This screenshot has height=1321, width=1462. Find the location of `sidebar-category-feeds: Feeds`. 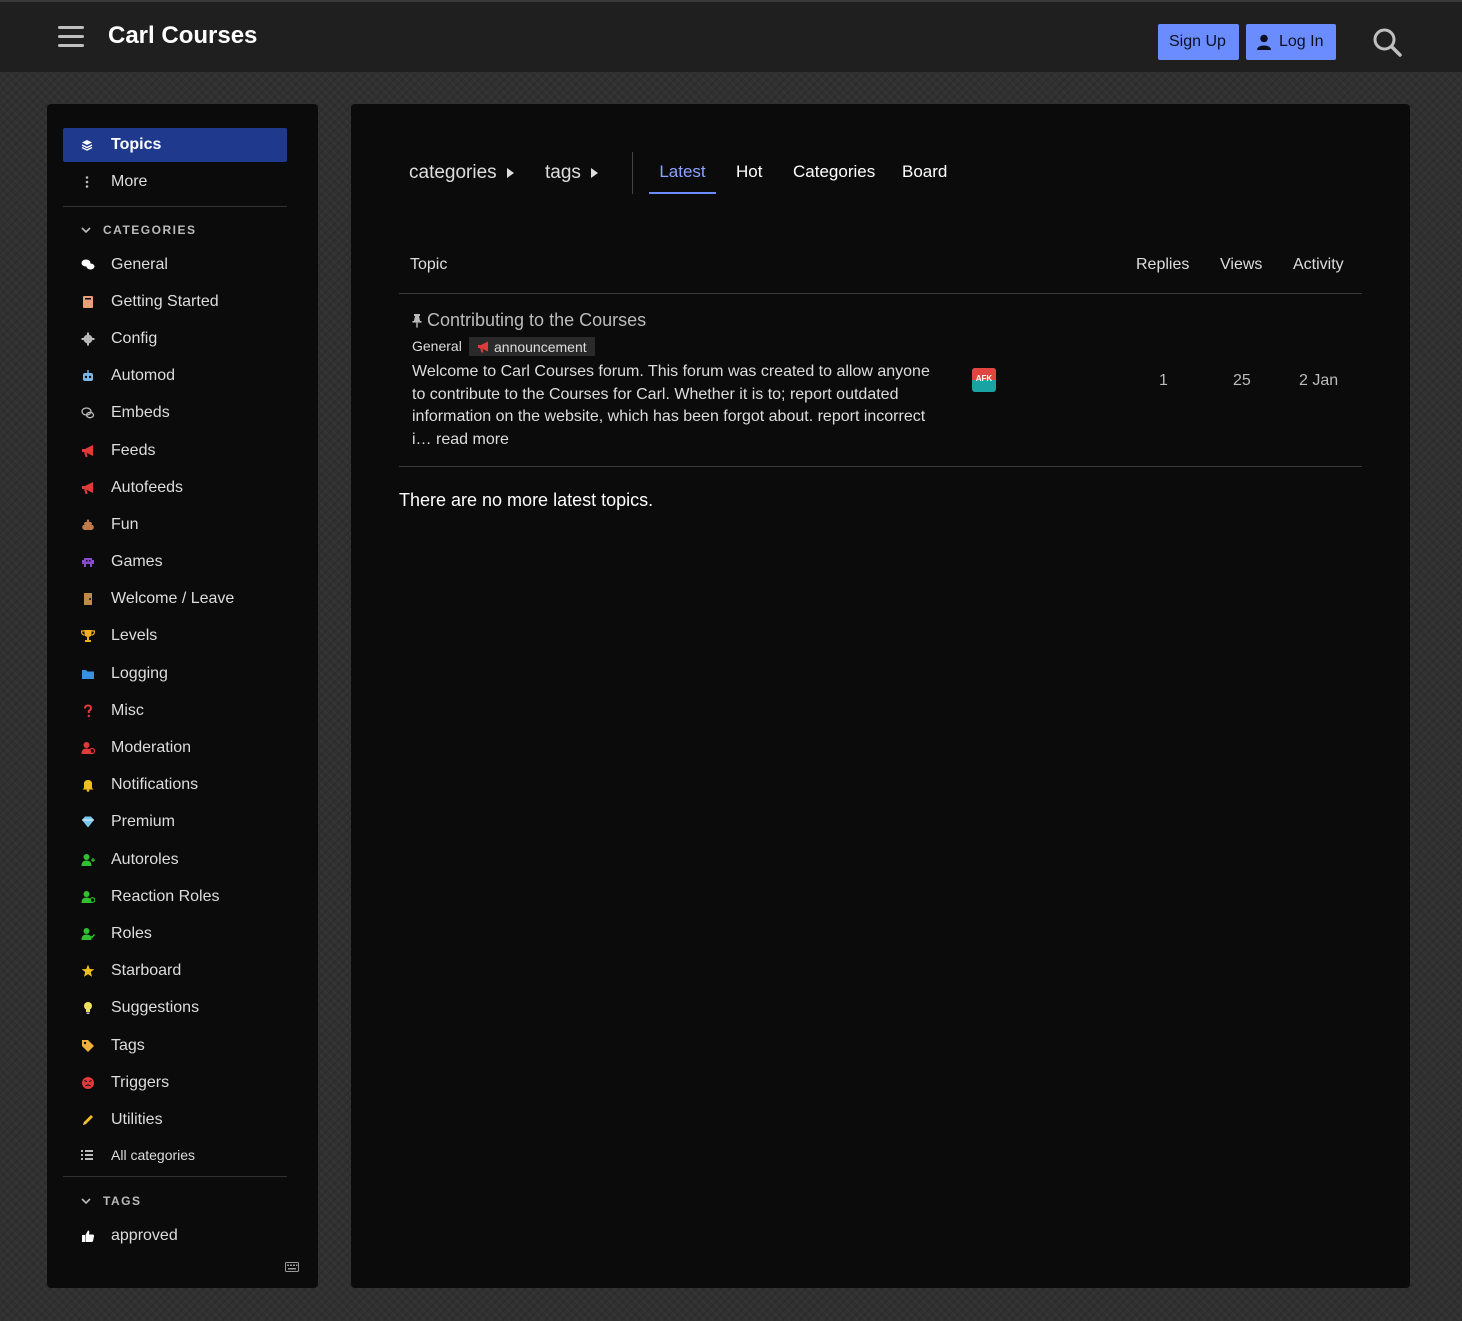

sidebar-category-feeds: Feeds is located at coordinates (175, 450).